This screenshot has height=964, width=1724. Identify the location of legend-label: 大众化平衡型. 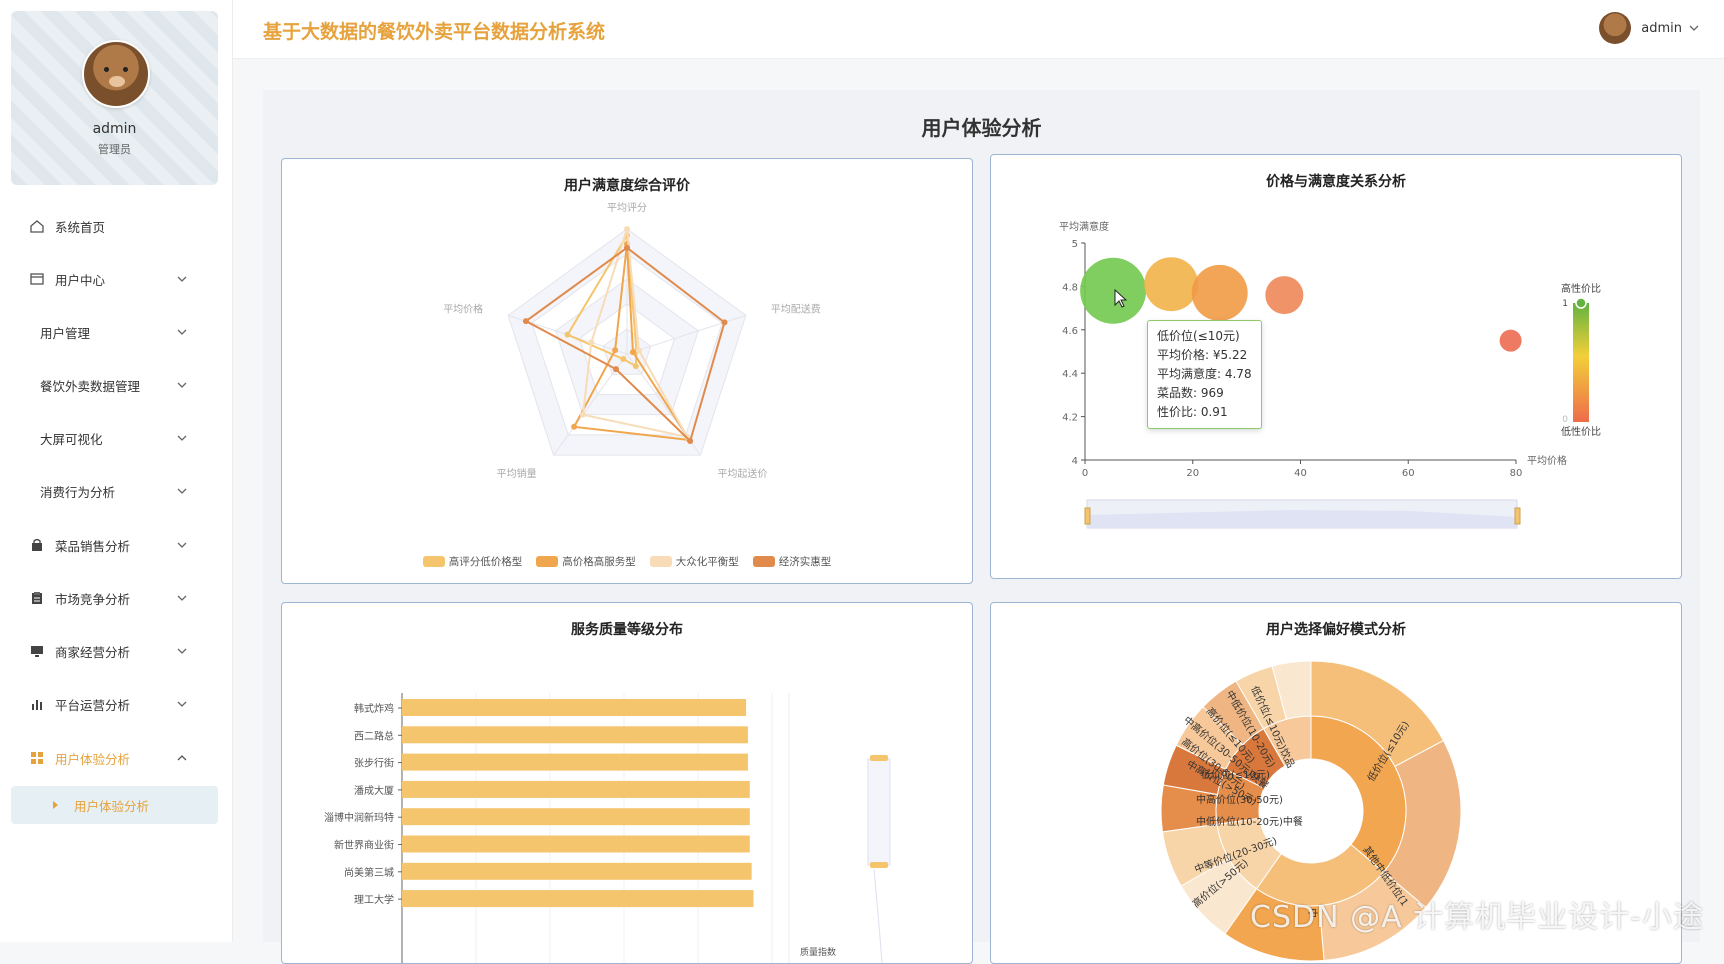
(707, 562).